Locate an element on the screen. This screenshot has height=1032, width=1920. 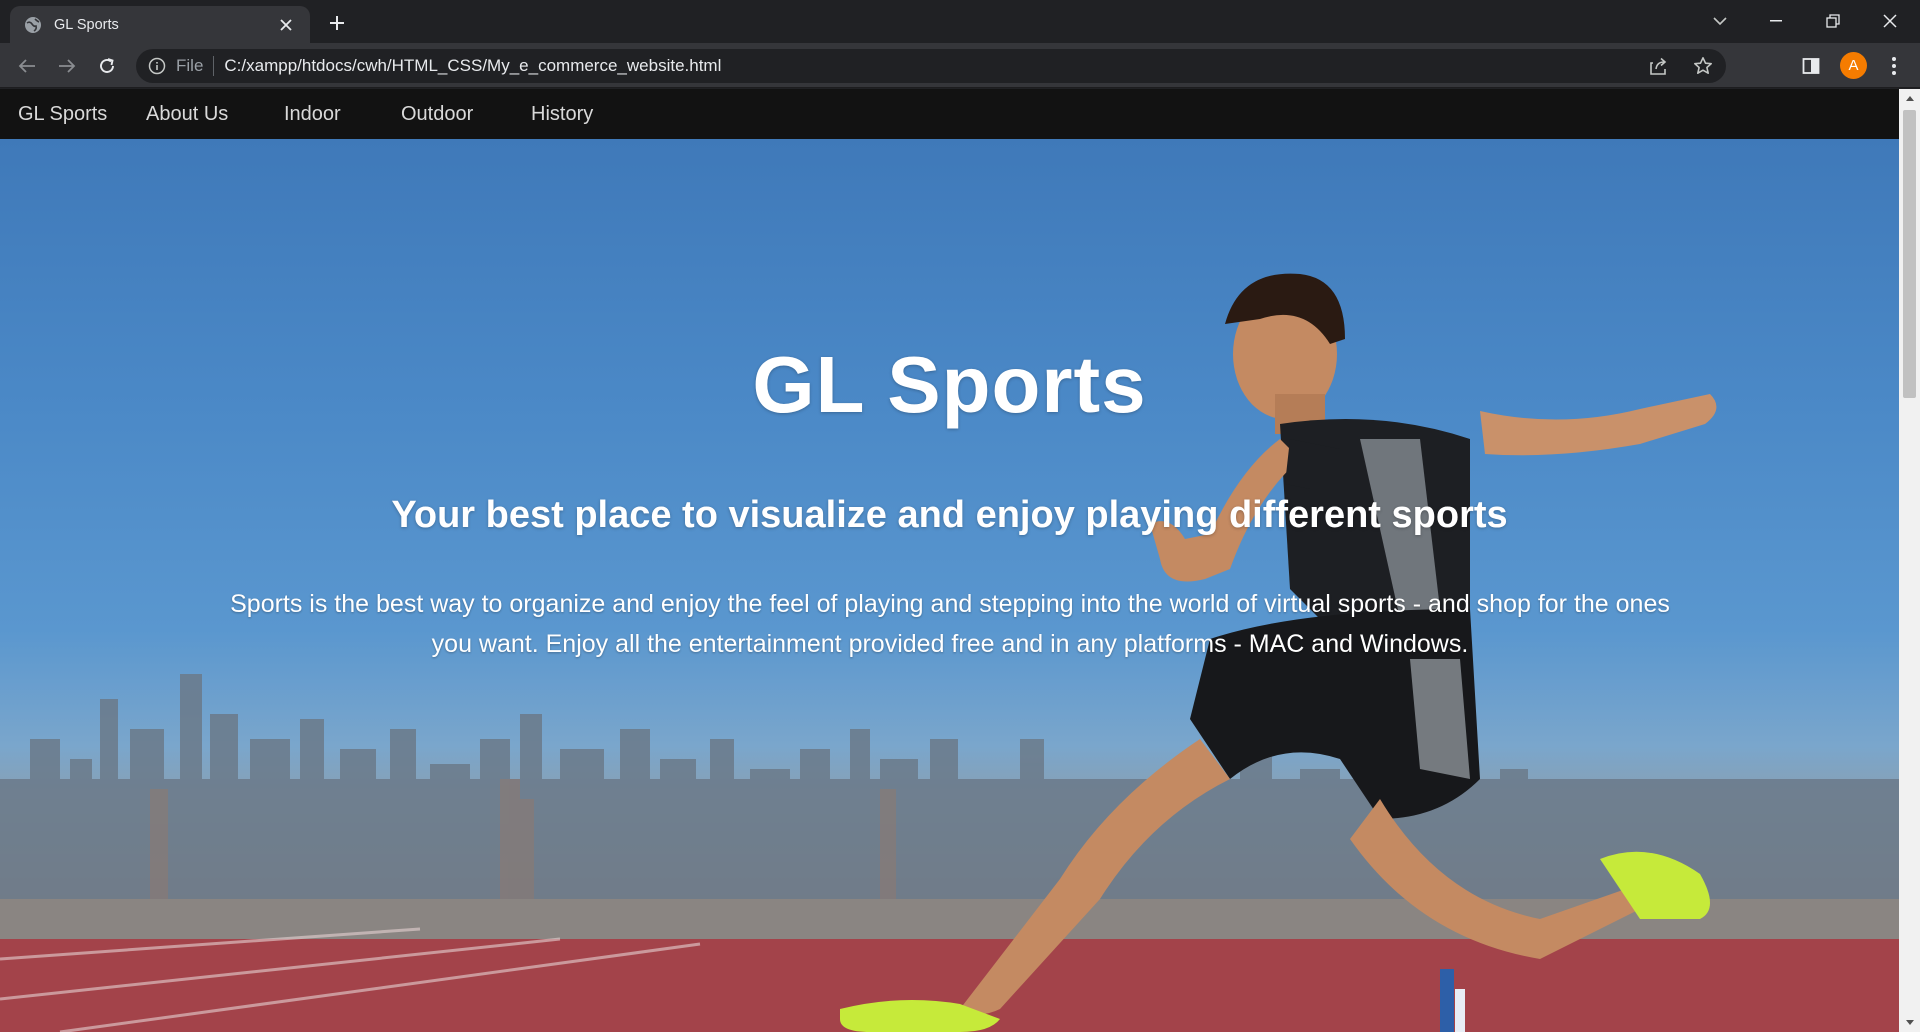
url-scheme-label: File is located at coordinates (195, 66).